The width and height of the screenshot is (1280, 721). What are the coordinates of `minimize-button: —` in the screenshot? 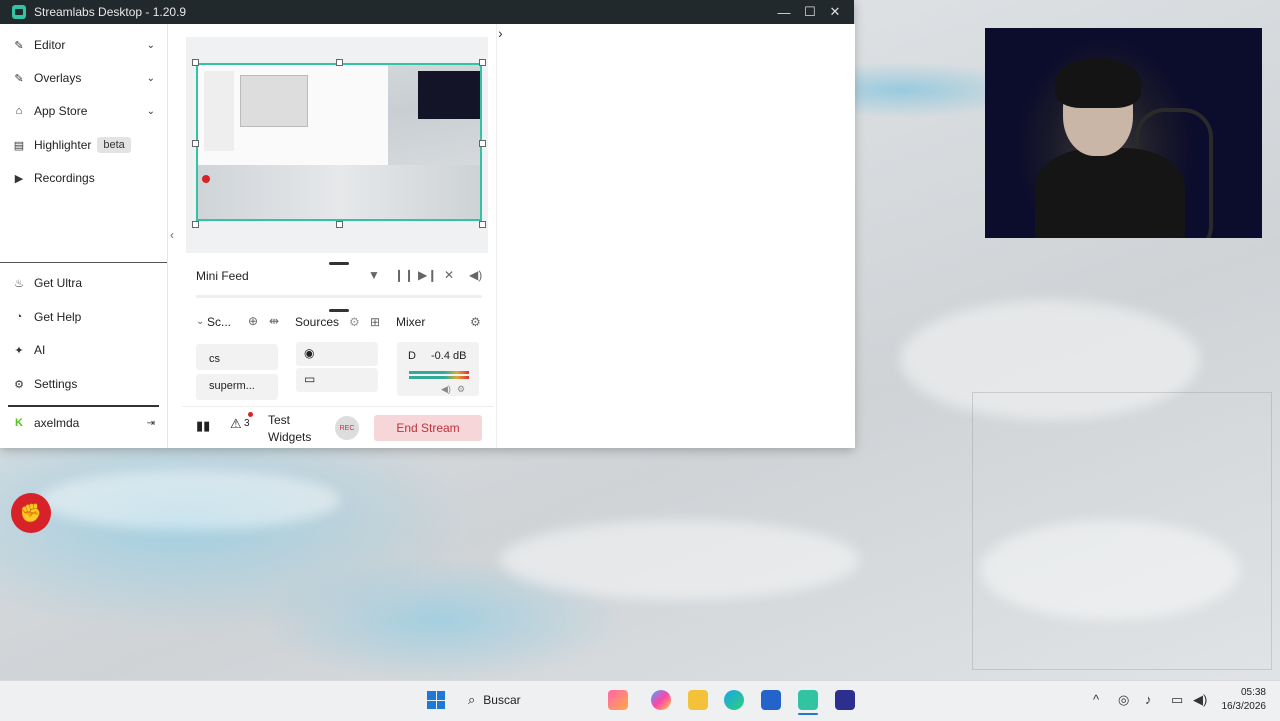 It's located at (784, 12).